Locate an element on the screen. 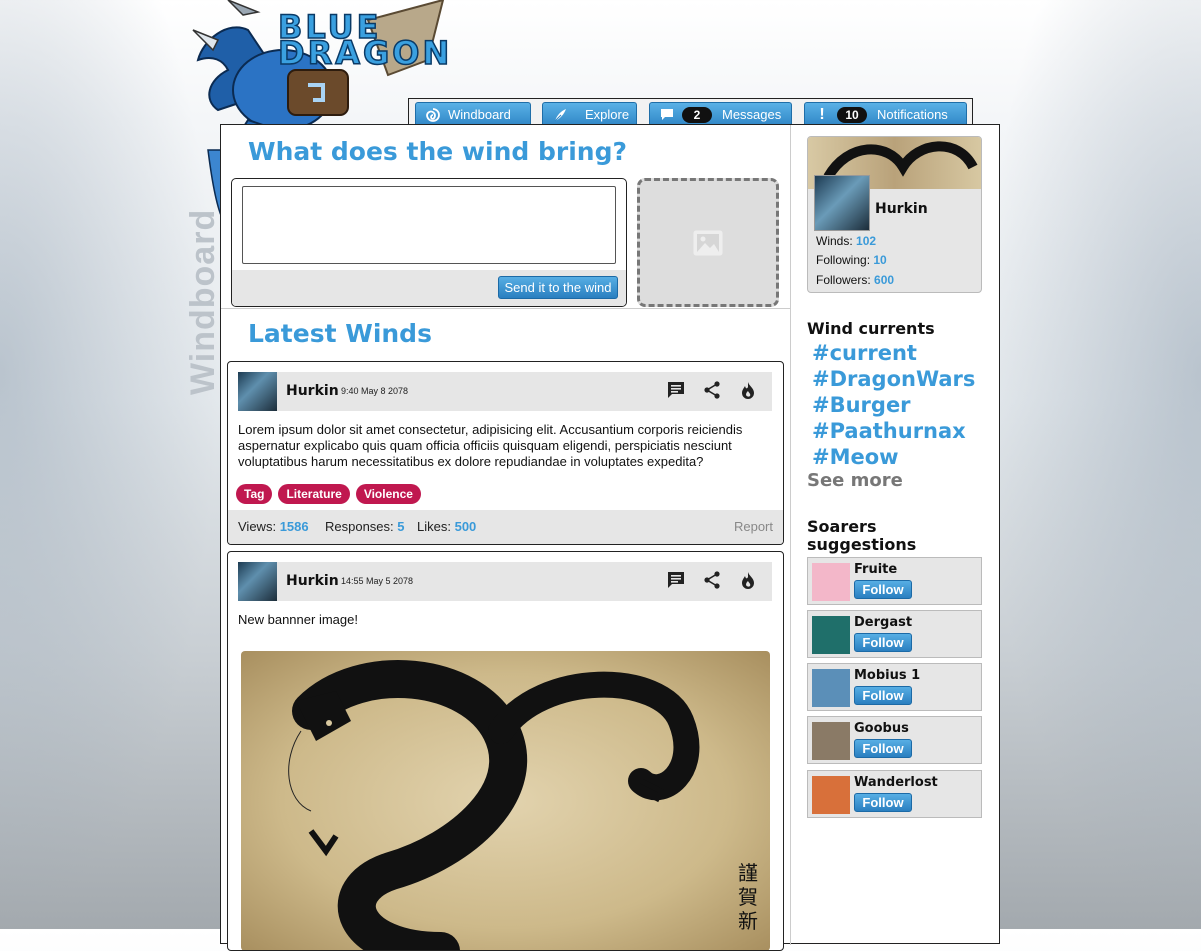 This screenshot has height=951, width=1201. hashtag-link: #Meow is located at coordinates (855, 457).